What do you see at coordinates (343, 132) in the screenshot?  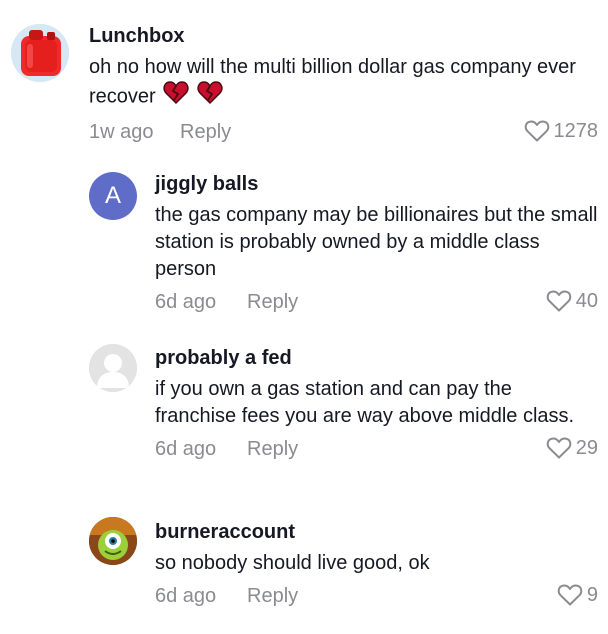 I see `comment-meta: 1w ago Reply 1278` at bounding box center [343, 132].